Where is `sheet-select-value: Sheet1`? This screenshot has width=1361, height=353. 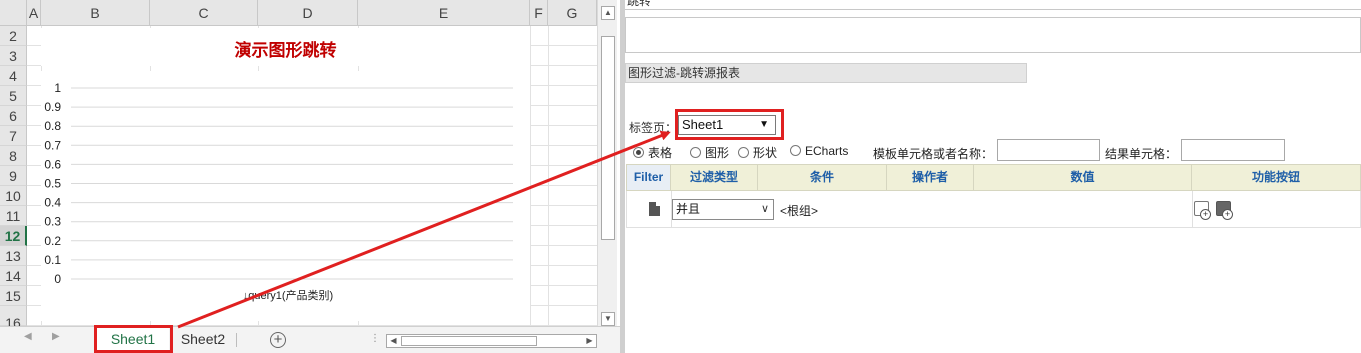
sheet-select-value: Sheet1 is located at coordinates (703, 124).